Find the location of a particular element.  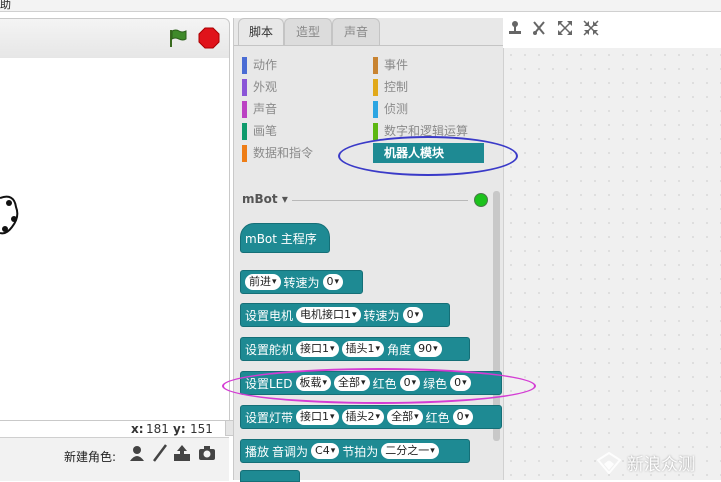

category-label: 声音 is located at coordinates (265, 109).